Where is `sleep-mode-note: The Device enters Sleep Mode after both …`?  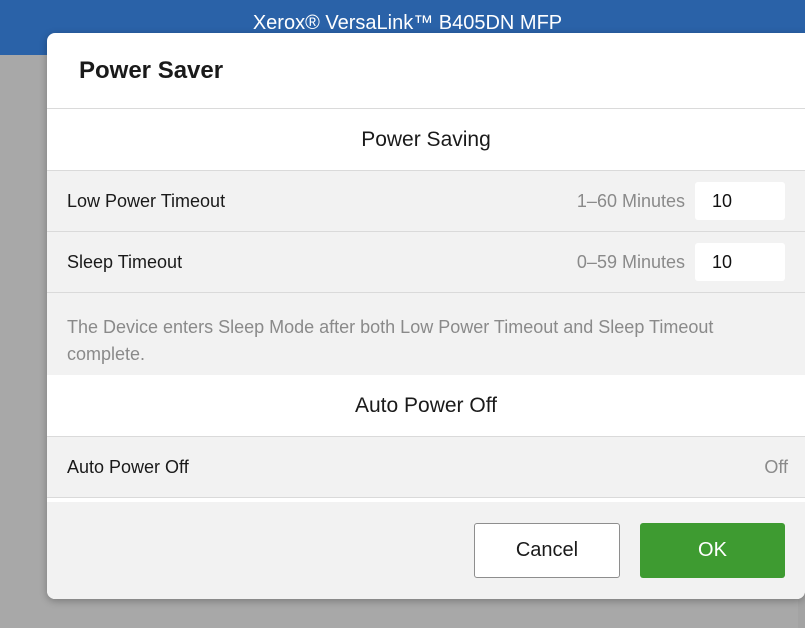
sleep-mode-note: The Device enters Sleep Mode after both … is located at coordinates (426, 334).